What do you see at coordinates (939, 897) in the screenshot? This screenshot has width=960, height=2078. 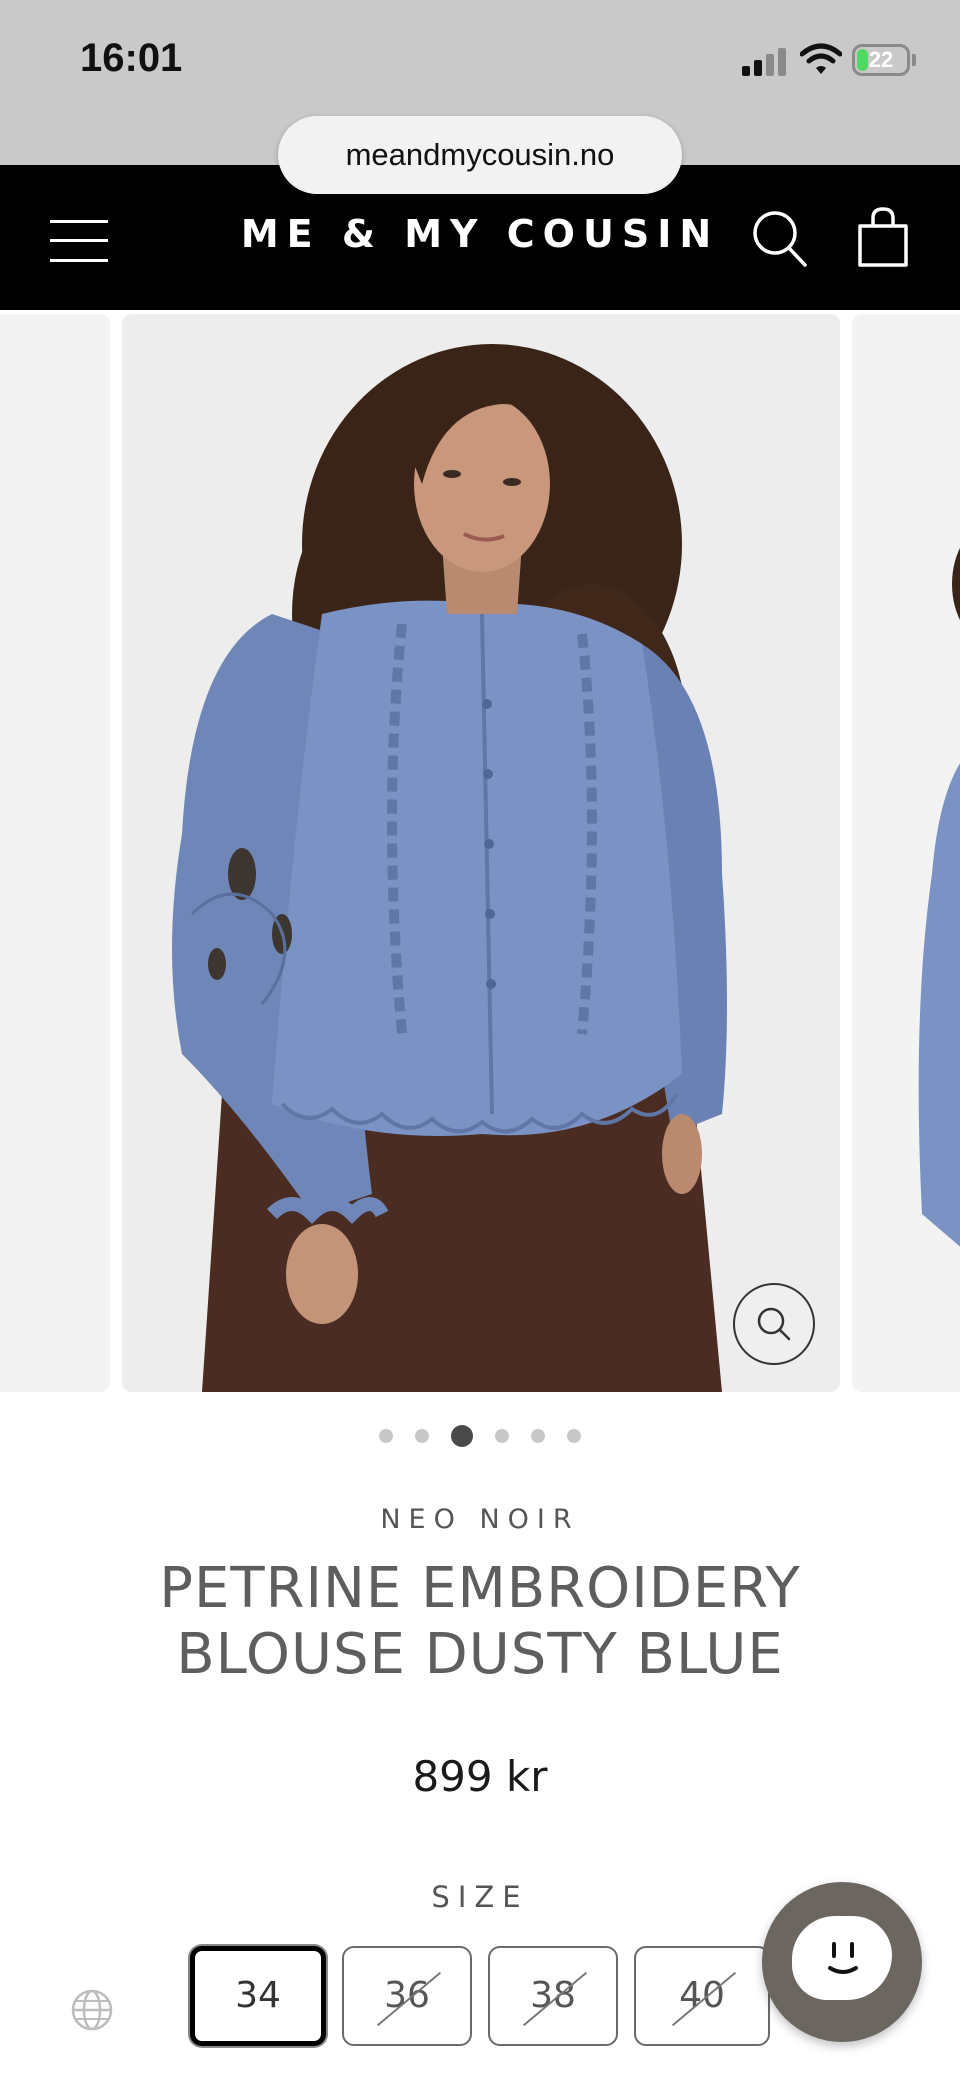 I see `next-slide-preview` at bounding box center [939, 897].